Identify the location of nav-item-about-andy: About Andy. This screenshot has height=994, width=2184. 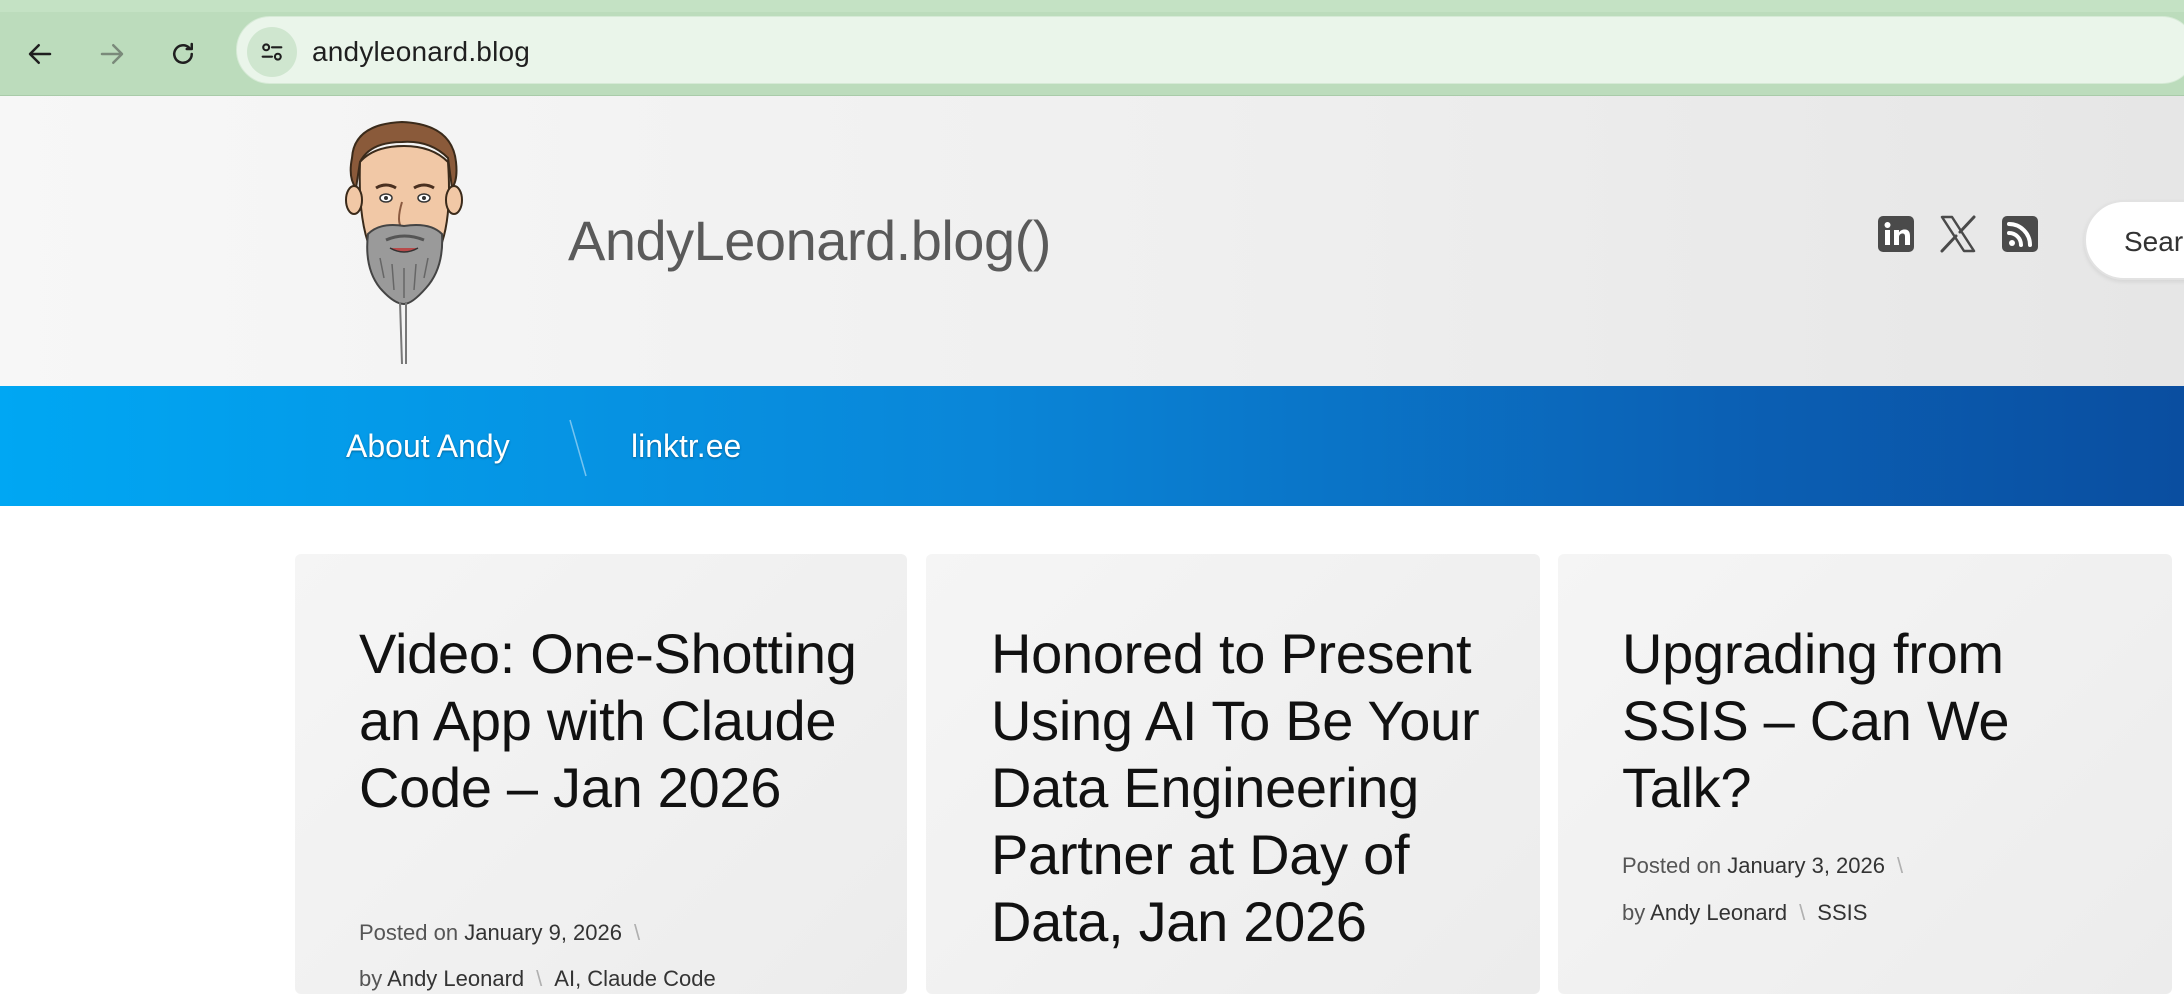
(428, 446).